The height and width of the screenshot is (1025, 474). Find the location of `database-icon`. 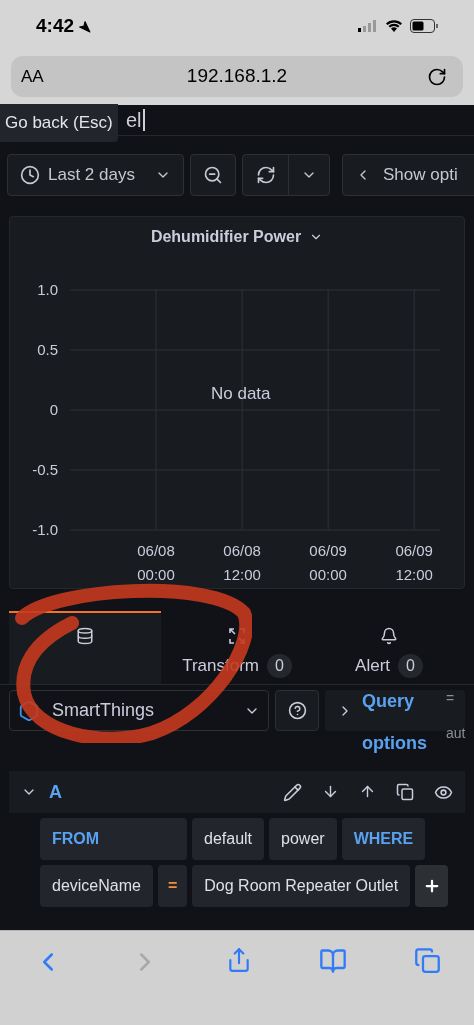

database-icon is located at coordinates (85, 636).